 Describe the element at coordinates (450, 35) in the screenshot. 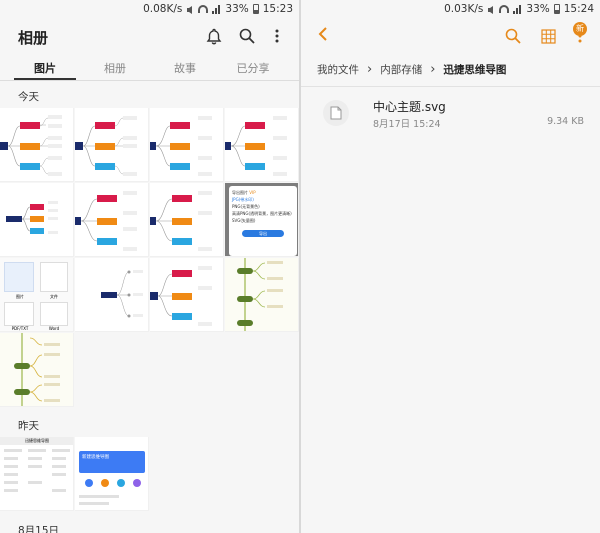

I see `app-bar: 新` at that location.